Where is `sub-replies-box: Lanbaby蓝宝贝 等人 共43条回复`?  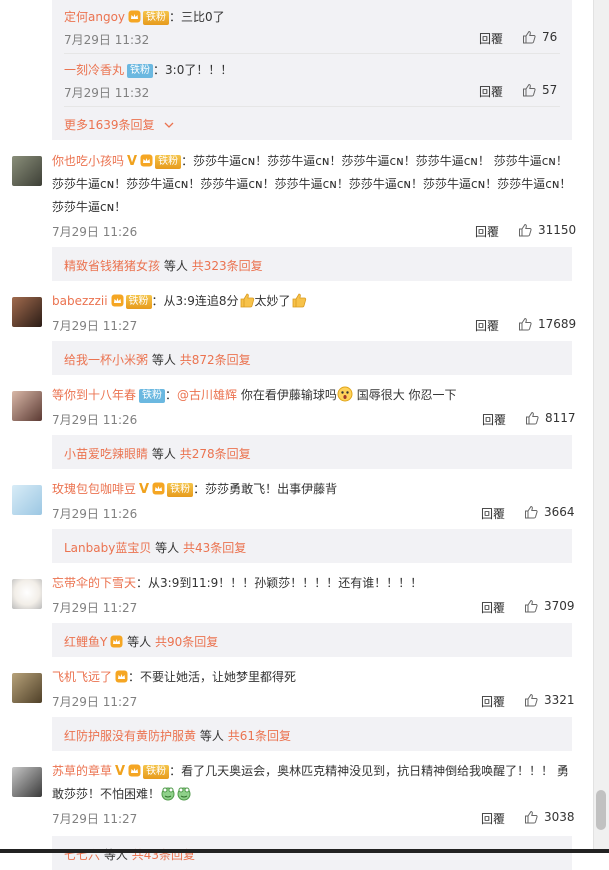 sub-replies-box: Lanbaby蓝宝贝 等人 共43条回复 is located at coordinates (312, 546).